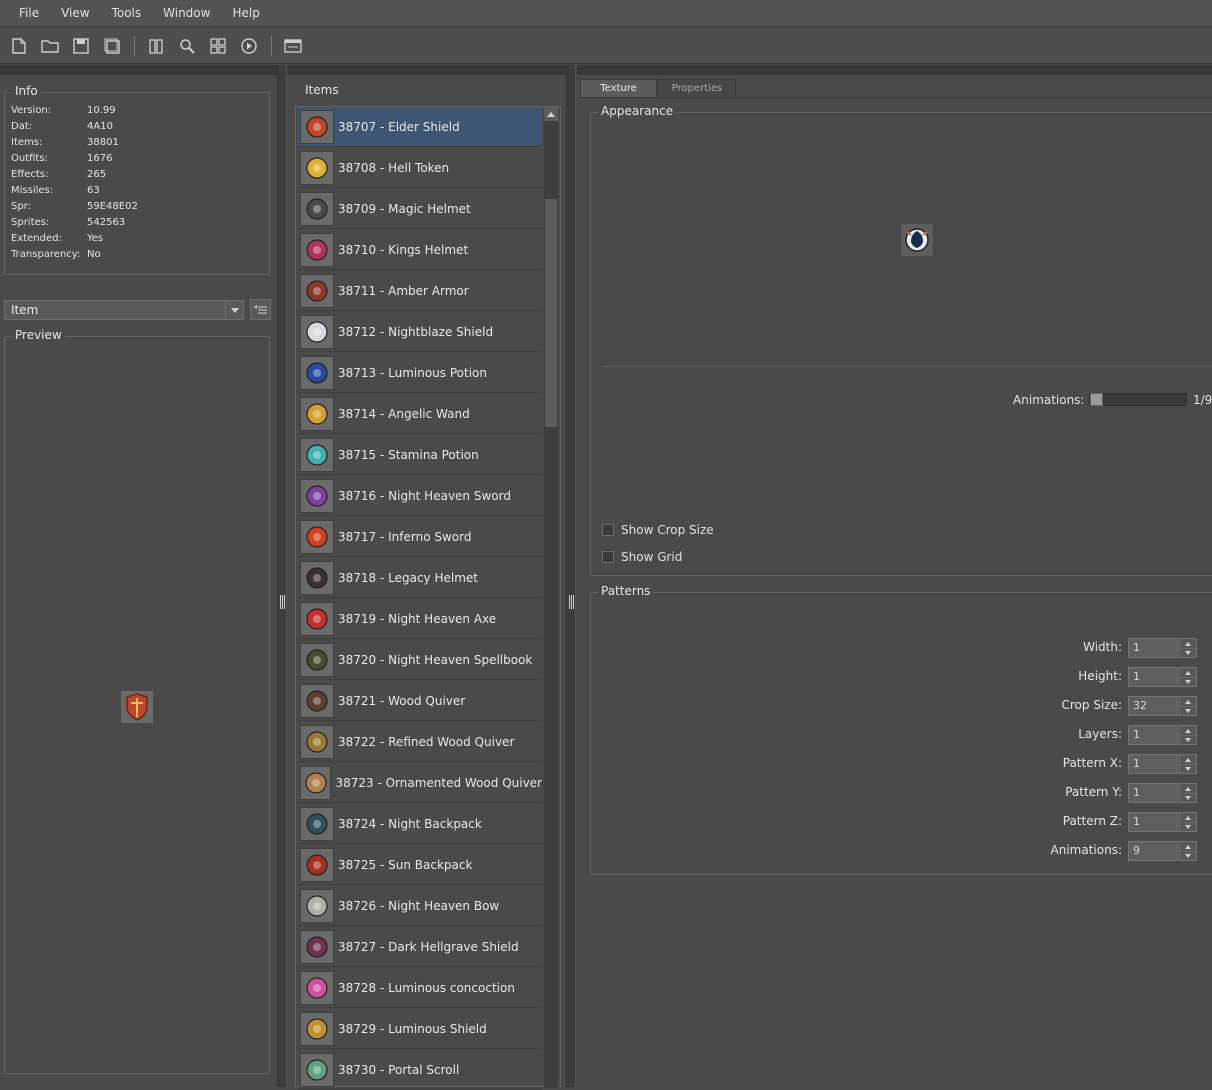 The width and height of the screenshot is (1212, 1090). Describe the element at coordinates (282, 576) in the screenshot. I see `left-splitter` at that location.